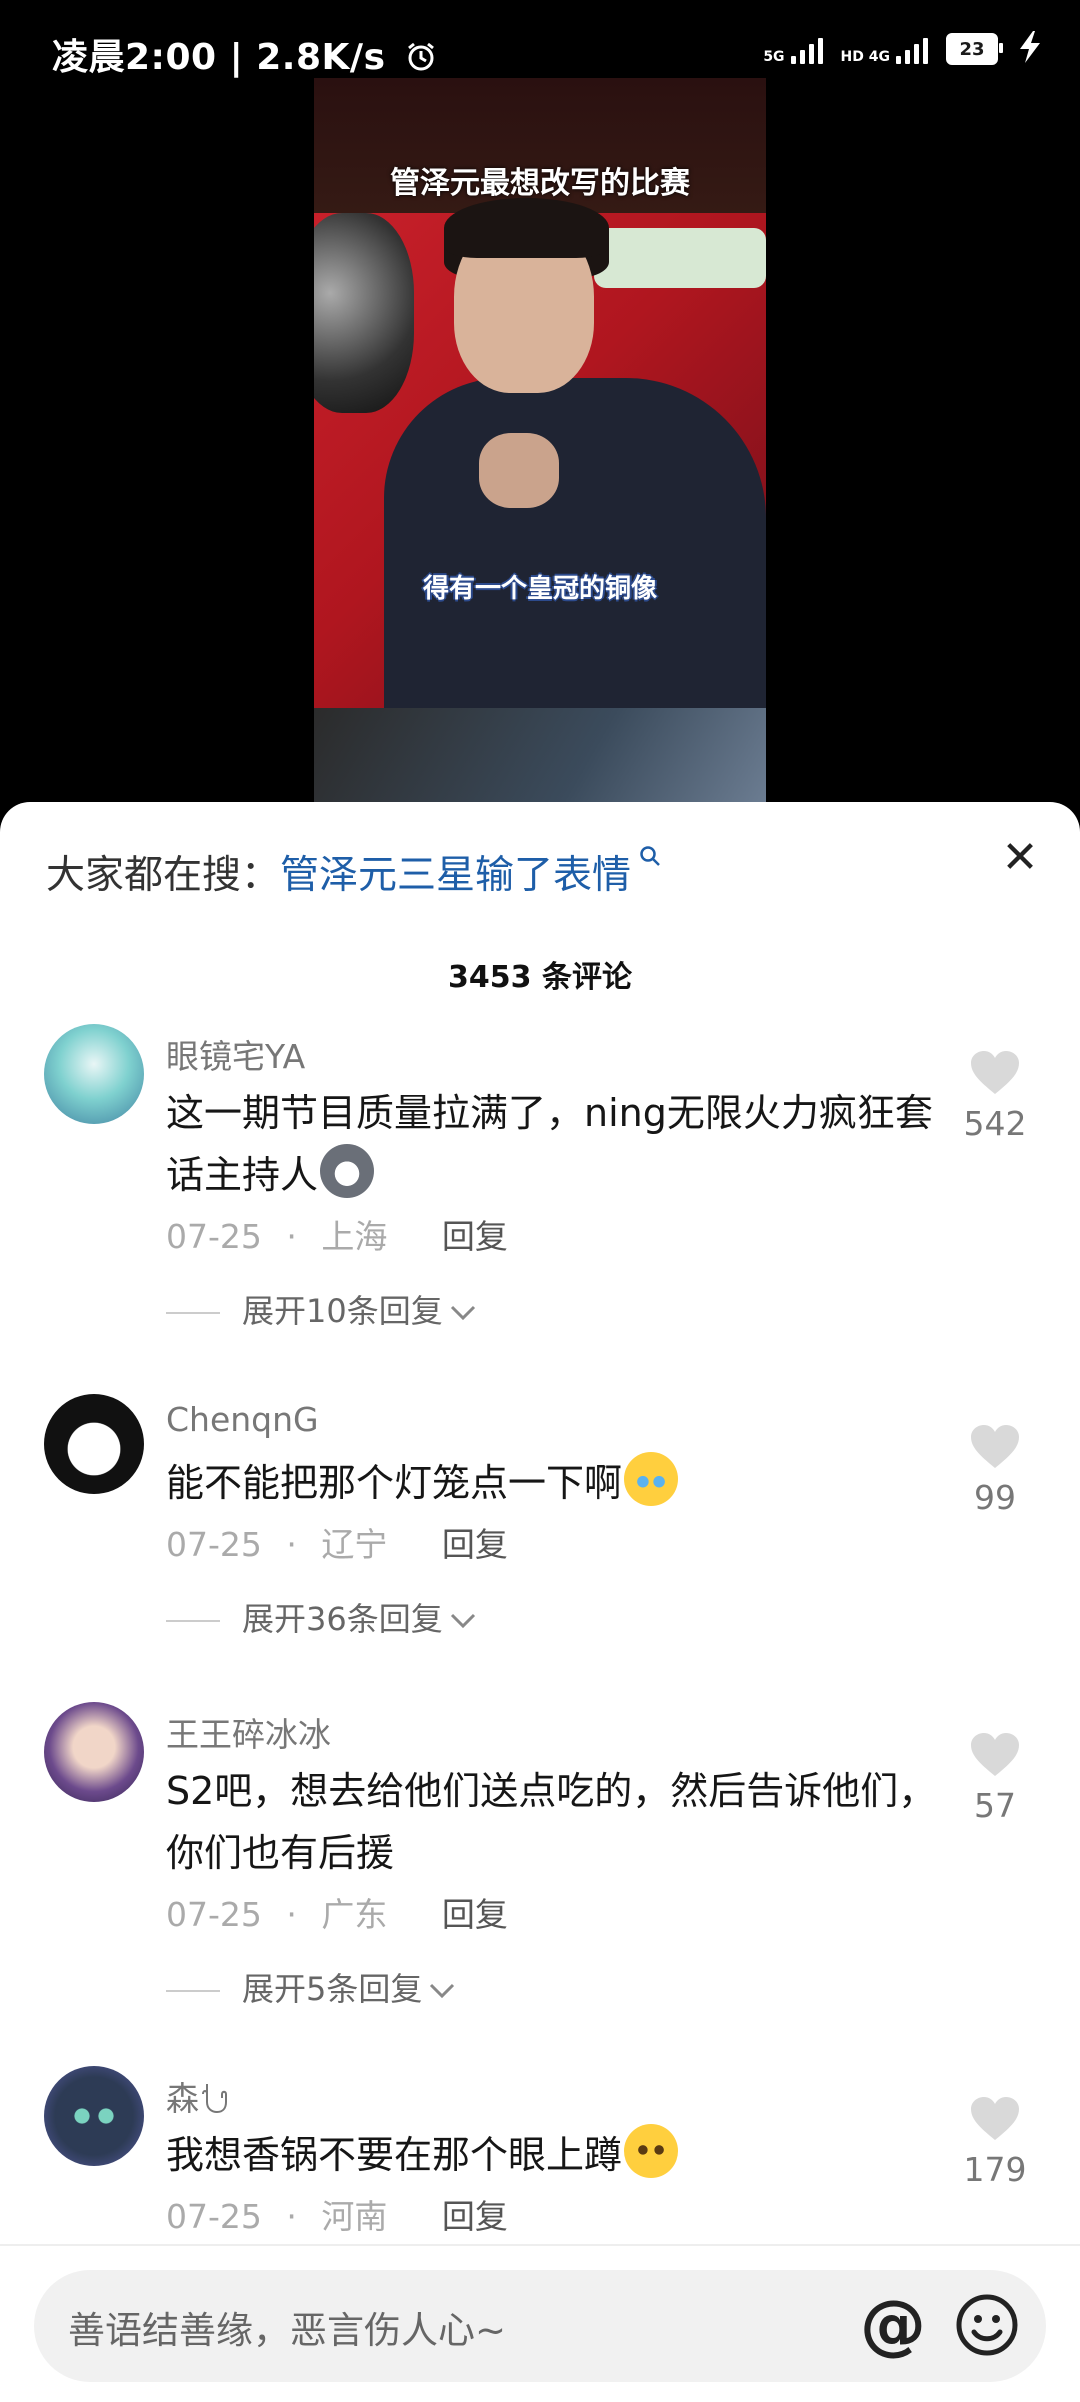 The height and width of the screenshot is (2402, 1080). Describe the element at coordinates (995, 1778) in the screenshot. I see `like-button: 57` at that location.